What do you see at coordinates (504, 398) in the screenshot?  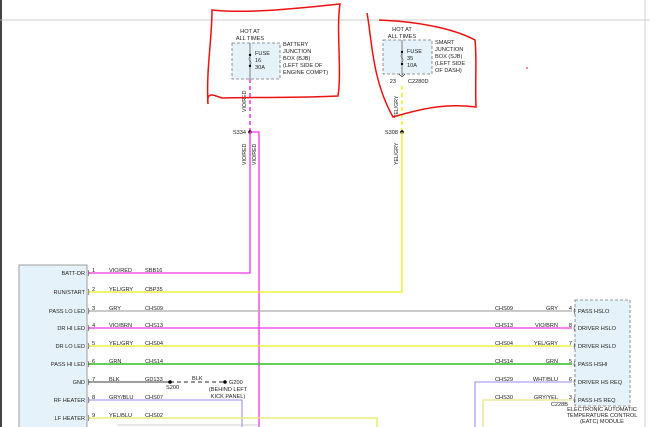 I see `circuit-id: CHS30` at bounding box center [504, 398].